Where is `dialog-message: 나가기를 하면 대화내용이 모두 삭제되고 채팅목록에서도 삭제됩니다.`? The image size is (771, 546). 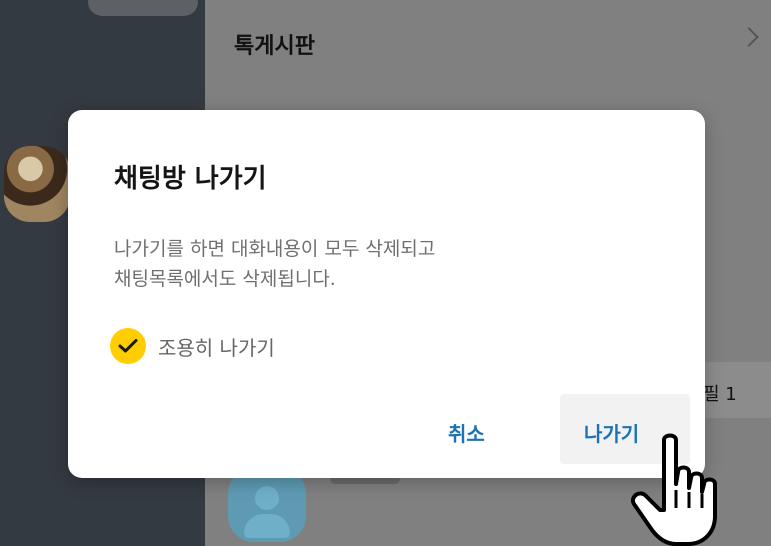
dialog-message: 나가기를 하면 대화내용이 모두 삭제되고 채팅목록에서도 삭제됩니다. is located at coordinates (274, 264).